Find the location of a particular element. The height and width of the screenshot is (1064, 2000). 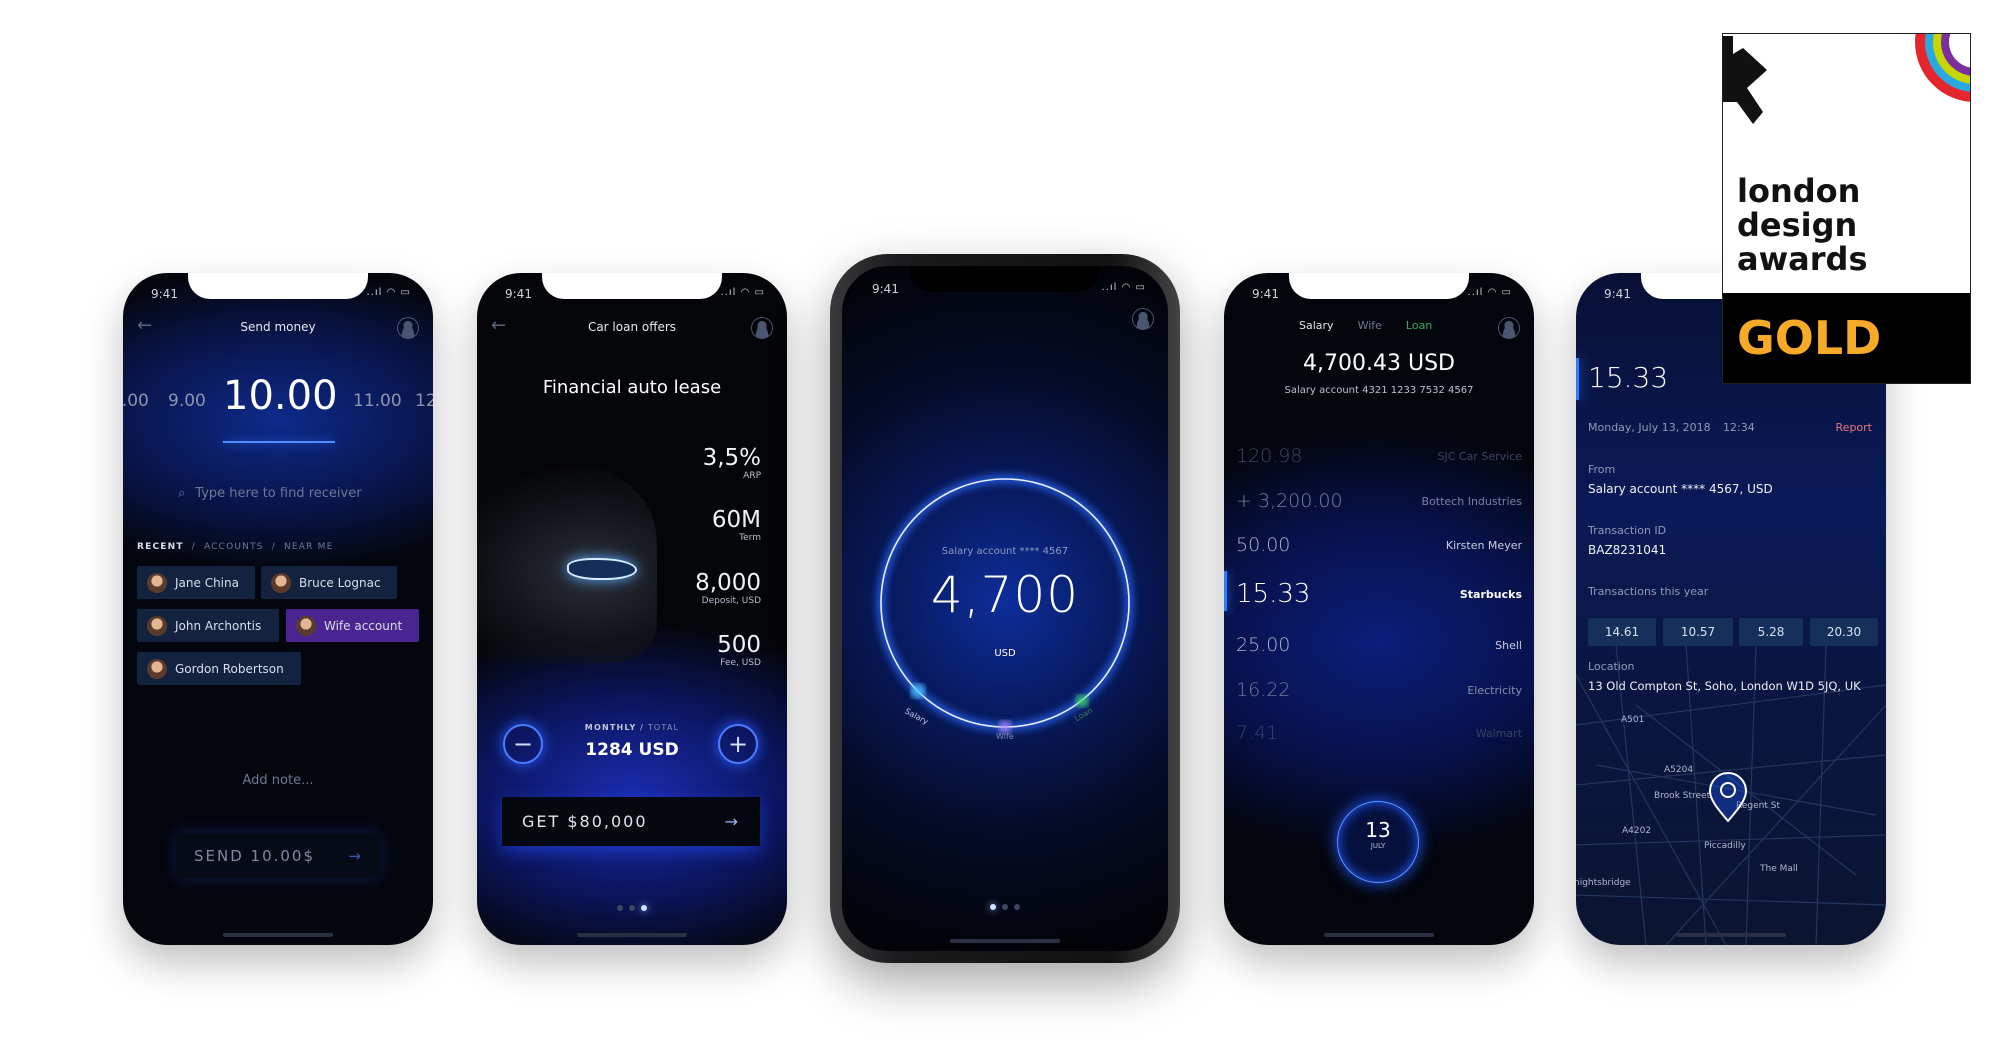

transaction-row: 50.00 Kirsten Meyer is located at coordinates (1379, 545).